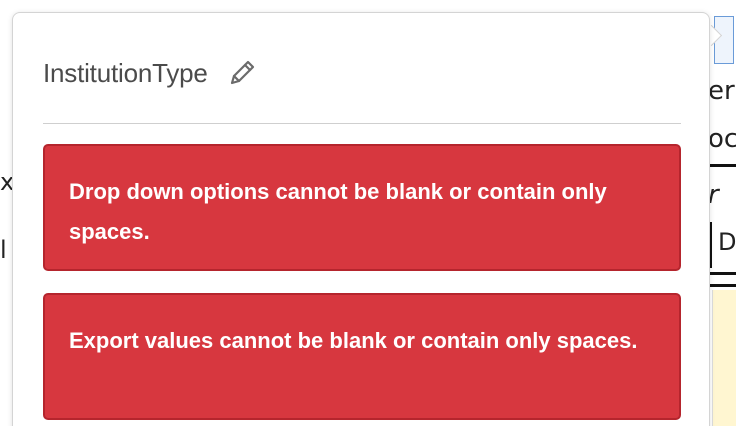 This screenshot has height=426, width=736. I want to click on popover-header: InstitutionType, so click(150, 73).